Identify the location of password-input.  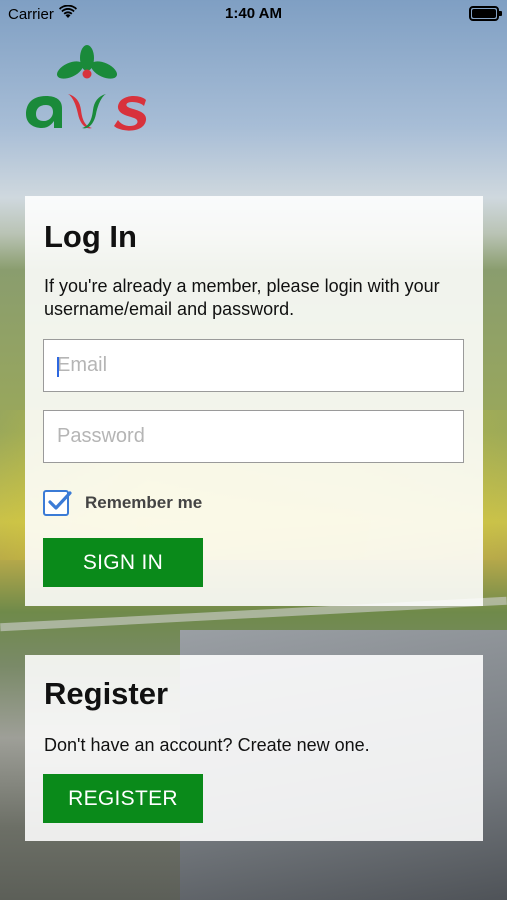
(253, 436).